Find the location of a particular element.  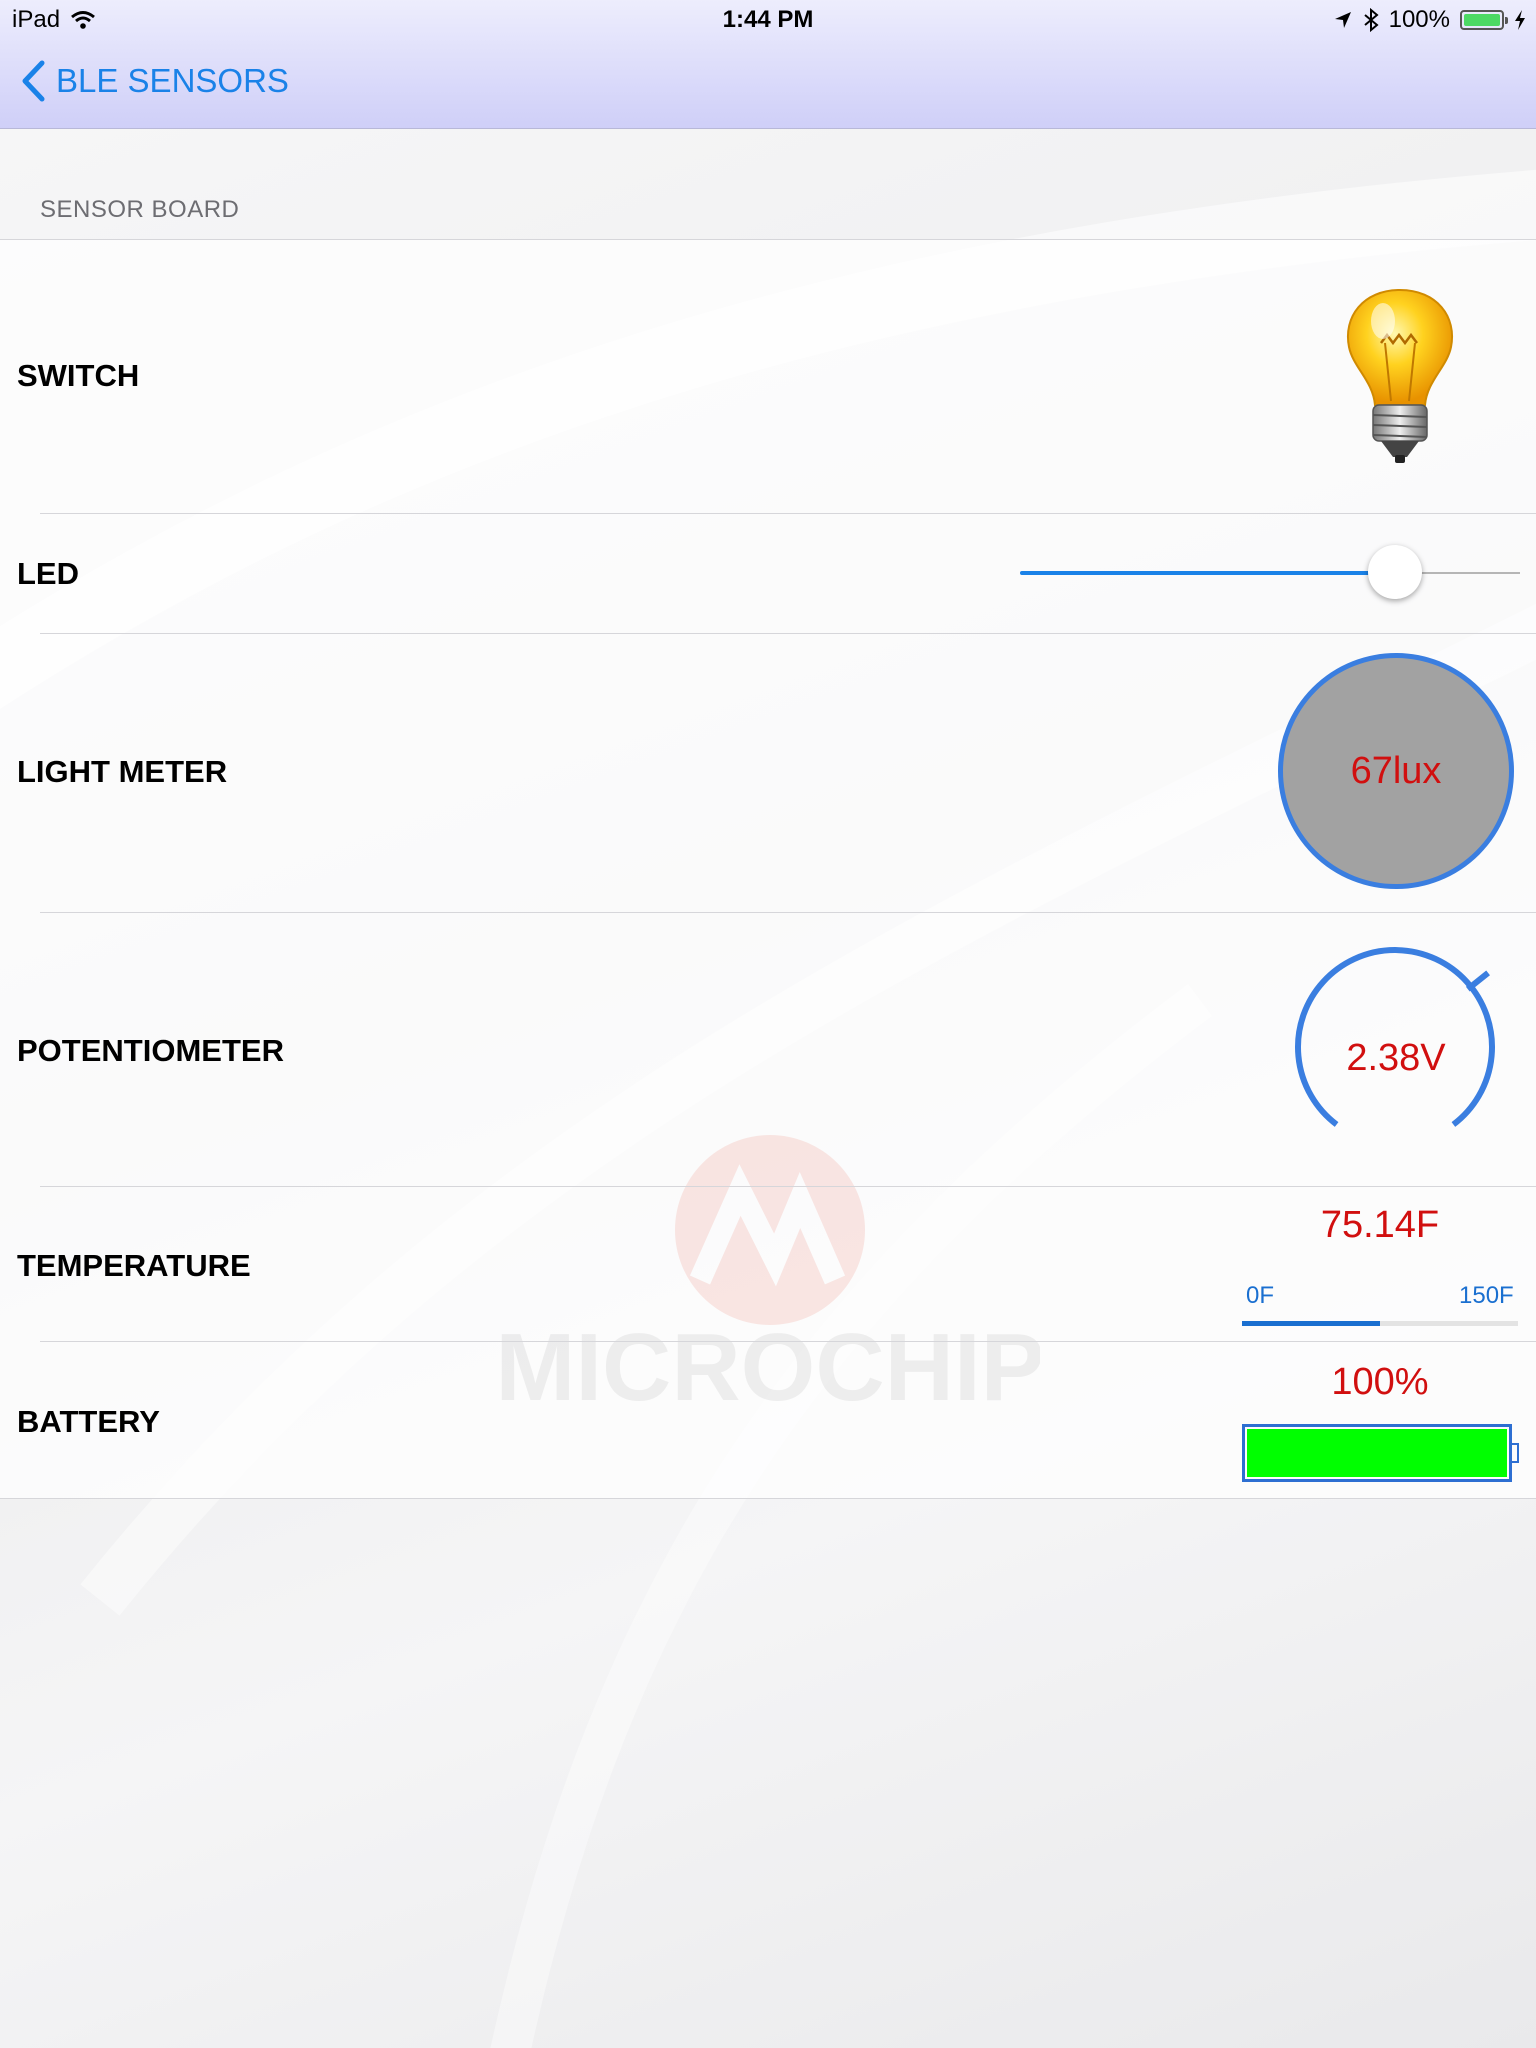

slider-track-filled is located at coordinates (1207, 573).